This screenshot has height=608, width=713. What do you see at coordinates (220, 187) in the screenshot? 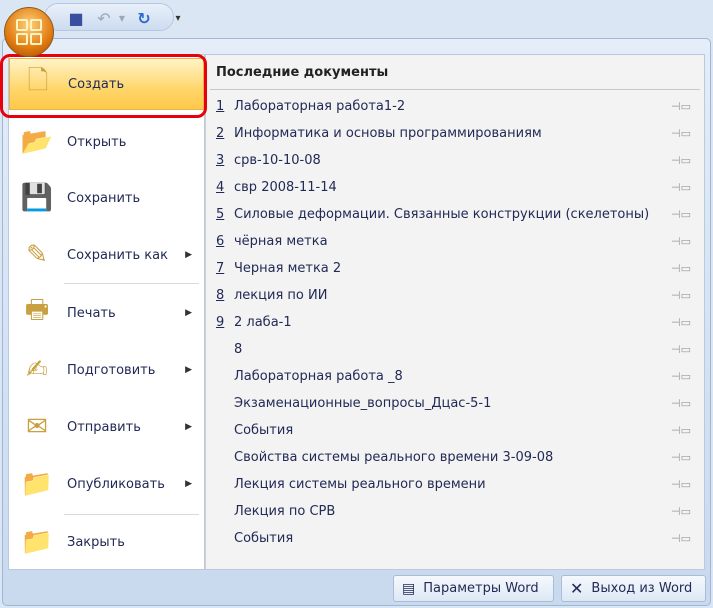
I see `document-number: 4` at bounding box center [220, 187].